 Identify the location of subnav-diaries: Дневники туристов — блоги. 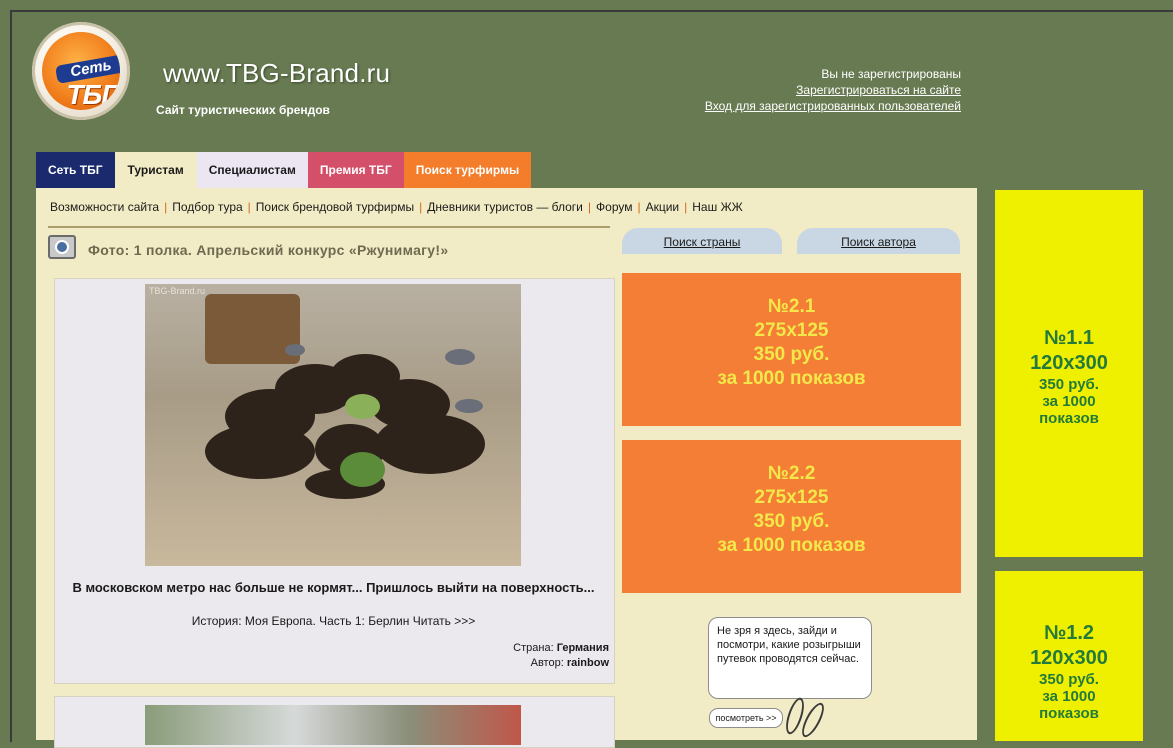
(505, 207).